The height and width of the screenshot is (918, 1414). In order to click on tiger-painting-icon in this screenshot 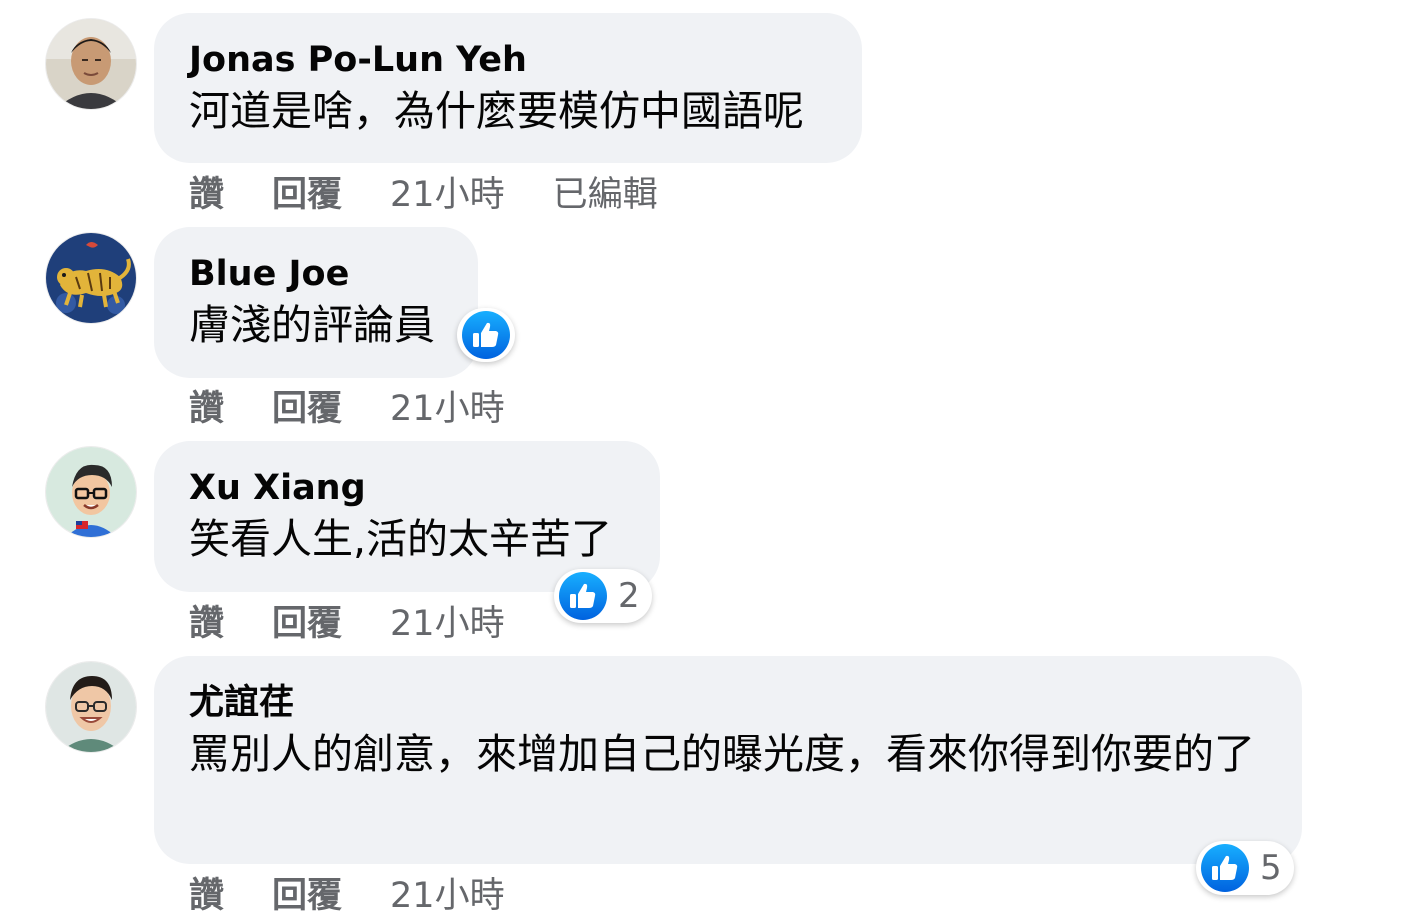, I will do `click(91, 278)`.